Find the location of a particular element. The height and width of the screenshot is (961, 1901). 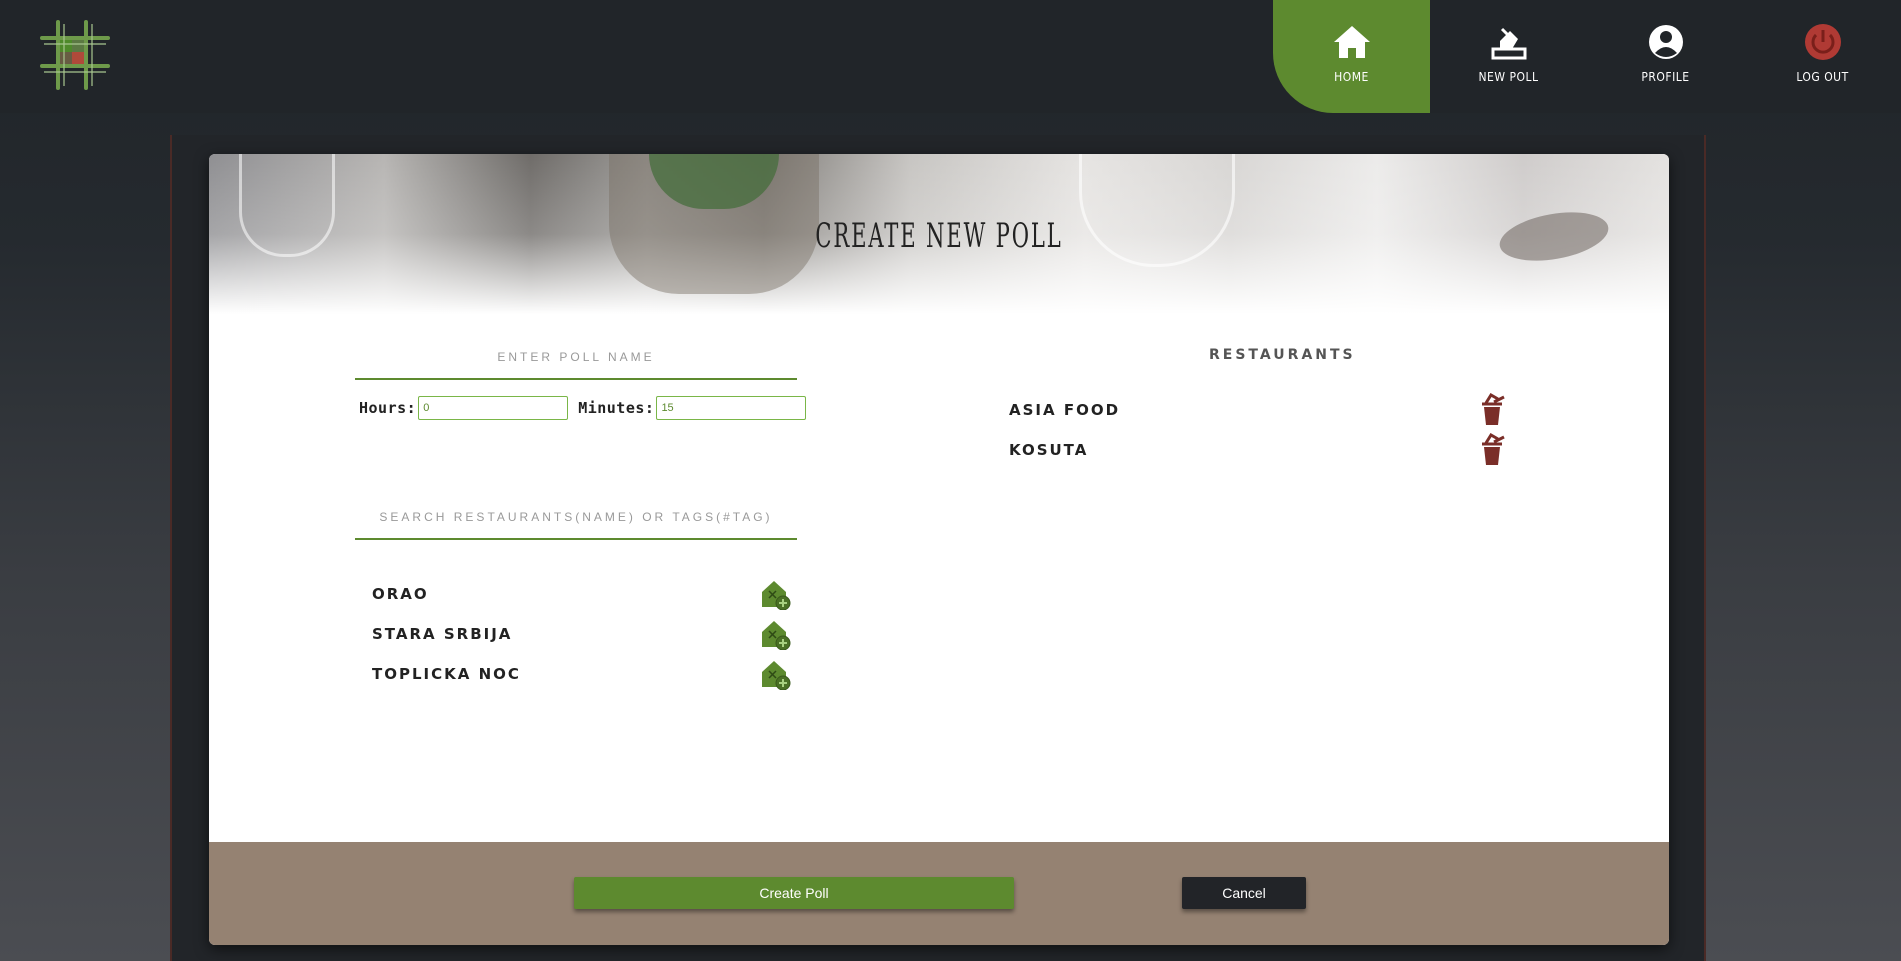

form-footer: Create Poll Cancel is located at coordinates (939, 893).